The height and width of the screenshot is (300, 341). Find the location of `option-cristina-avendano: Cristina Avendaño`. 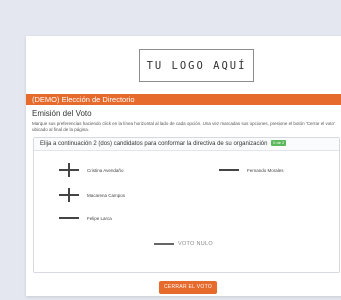

option-cristina-avendano: Cristina Avendaño is located at coordinates (91, 170).